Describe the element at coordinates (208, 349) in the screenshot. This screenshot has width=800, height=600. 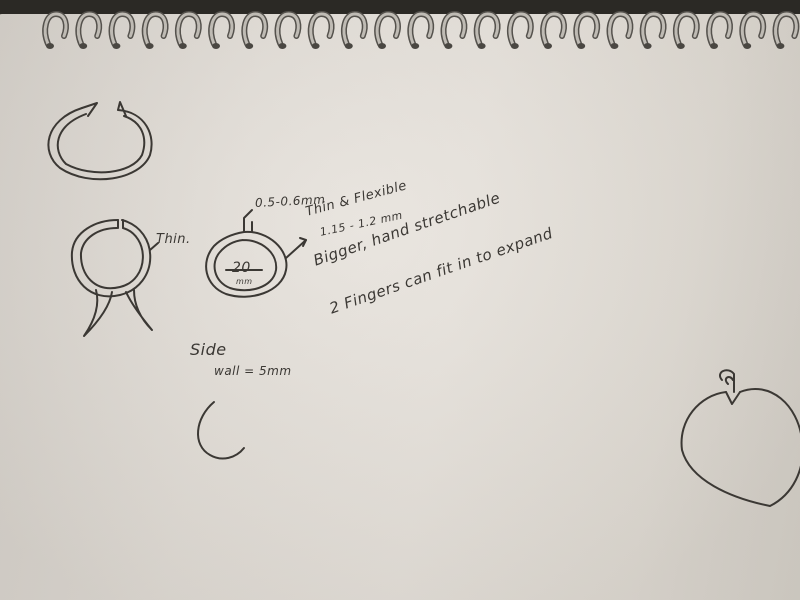
I see `annotation-side-label: Side` at that location.